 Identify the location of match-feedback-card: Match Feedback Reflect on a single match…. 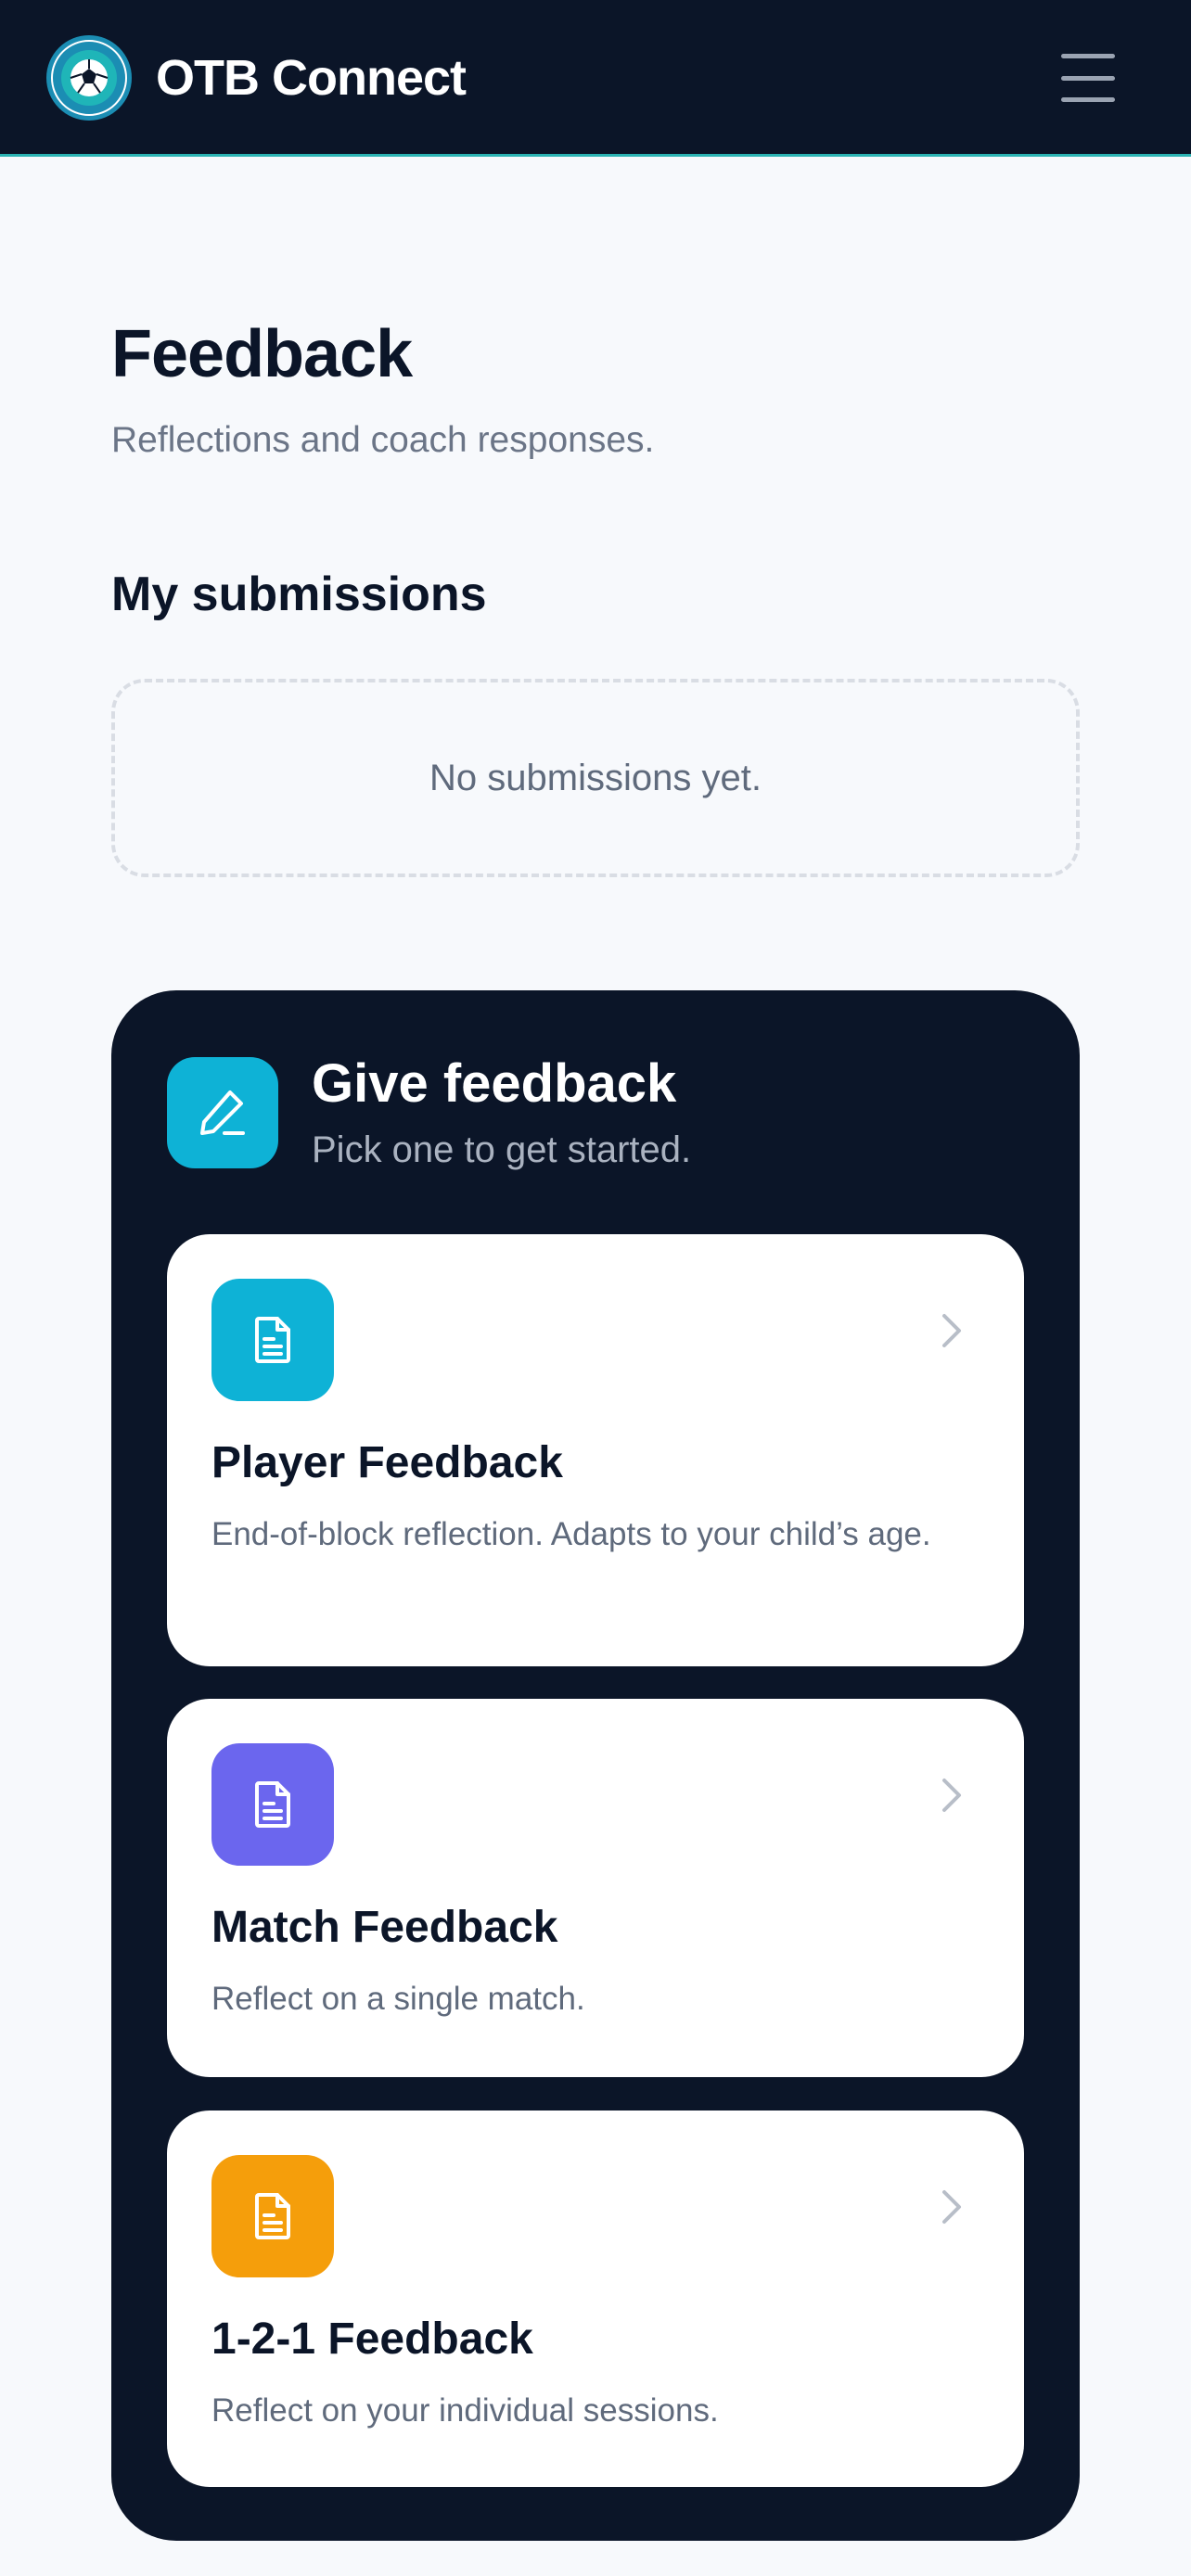
(595, 1888).